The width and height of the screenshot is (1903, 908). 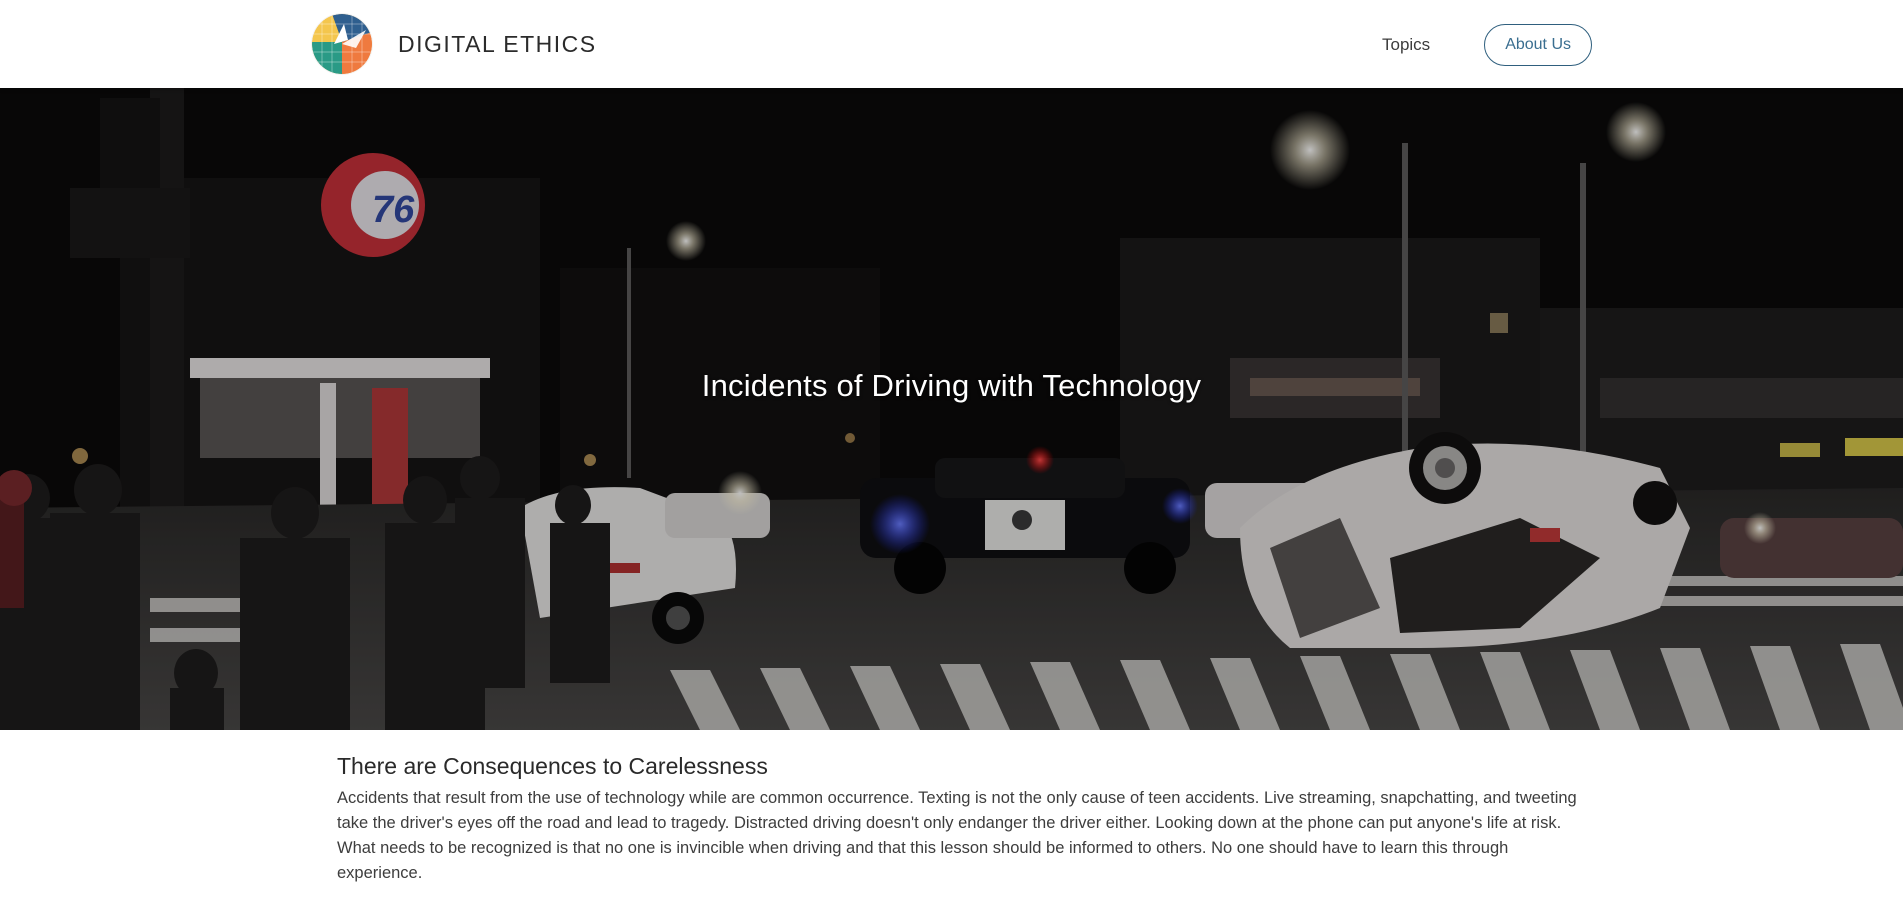 I want to click on main-nav: Topics About Us, so click(x=1487, y=45).